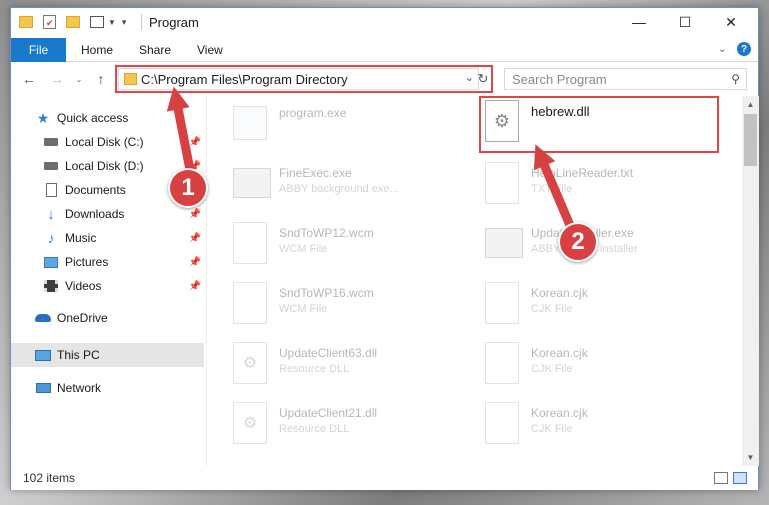 Image resolution: width=769 pixels, height=505 pixels. I want to click on sidebar-item-pictures: Pictures 📌, so click(107, 262).